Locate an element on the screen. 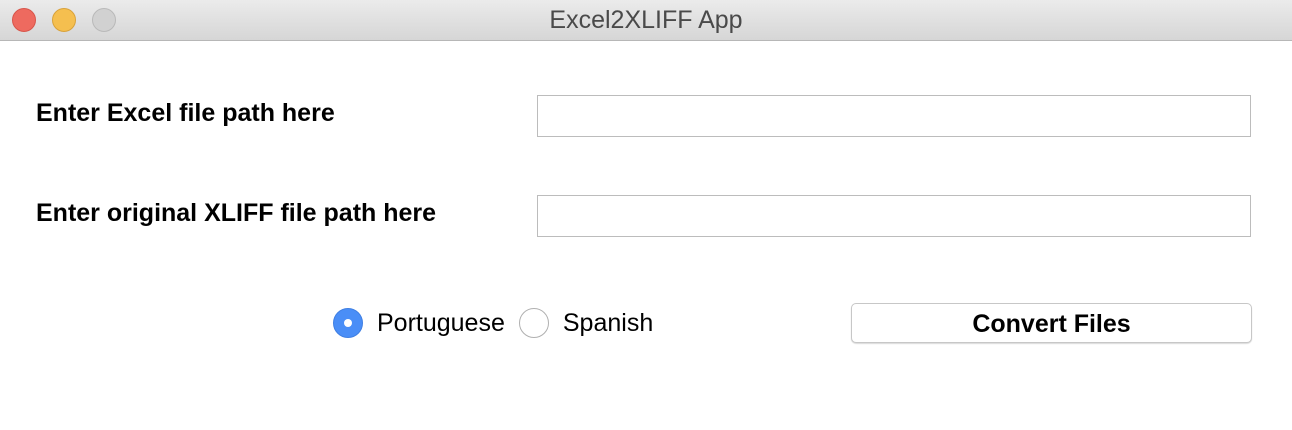 The height and width of the screenshot is (430, 1292). xliff-path-input is located at coordinates (894, 216).